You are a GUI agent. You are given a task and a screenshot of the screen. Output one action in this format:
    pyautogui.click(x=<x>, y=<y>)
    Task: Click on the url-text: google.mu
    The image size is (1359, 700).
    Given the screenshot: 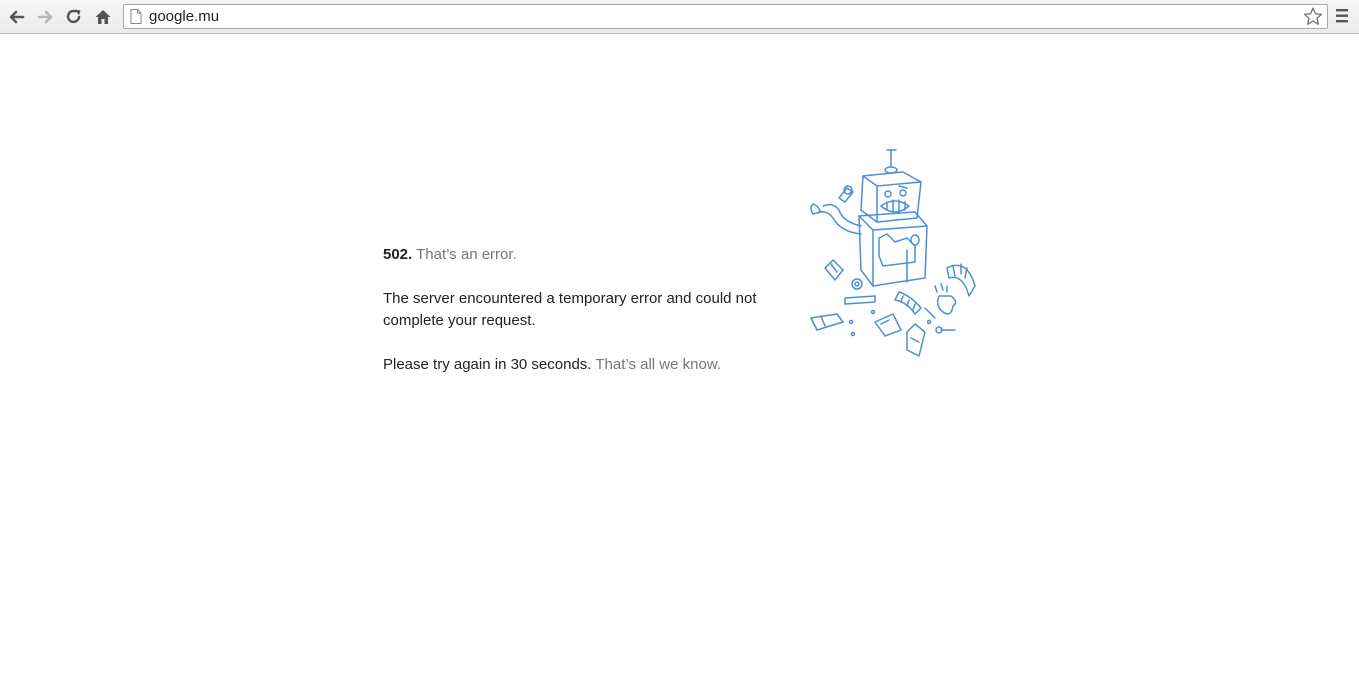 What is the action you would take?
    pyautogui.click(x=184, y=17)
    